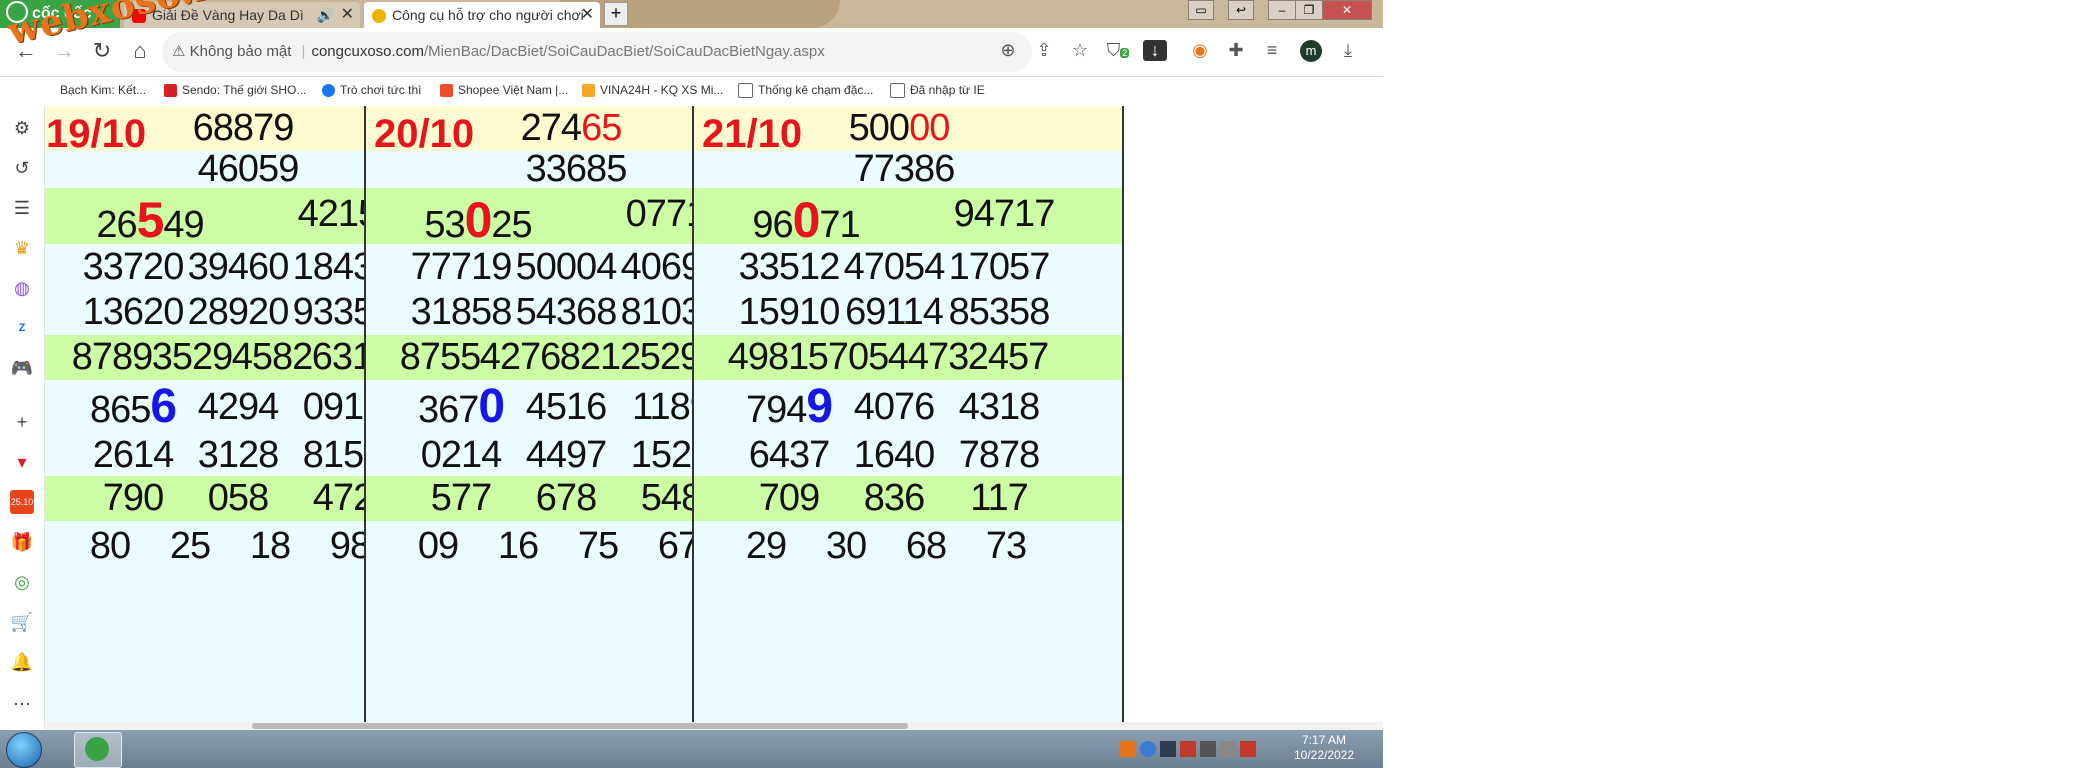  I want to click on prize-number: 577, so click(461, 498).